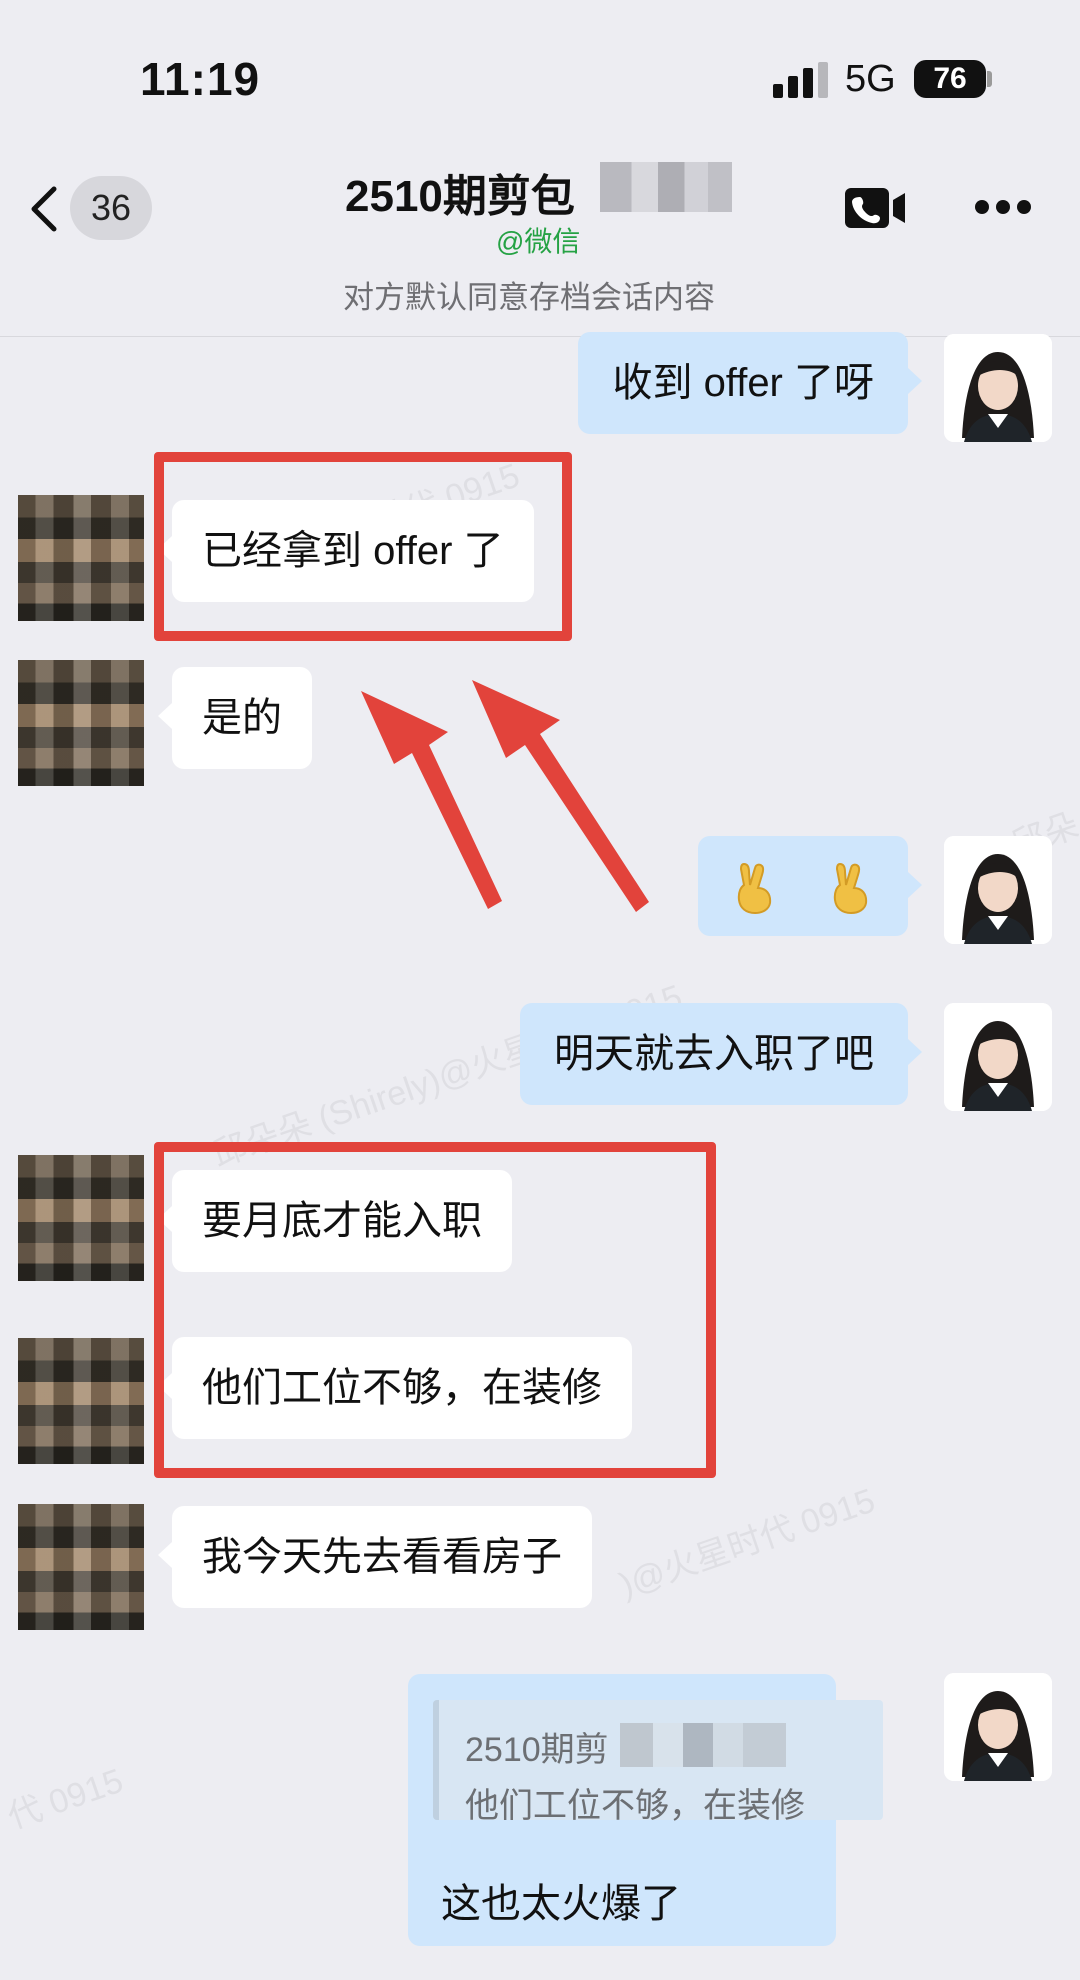 The image size is (1080, 1980). Describe the element at coordinates (460, 196) in the screenshot. I see `chat-title: 2510期剪包` at that location.